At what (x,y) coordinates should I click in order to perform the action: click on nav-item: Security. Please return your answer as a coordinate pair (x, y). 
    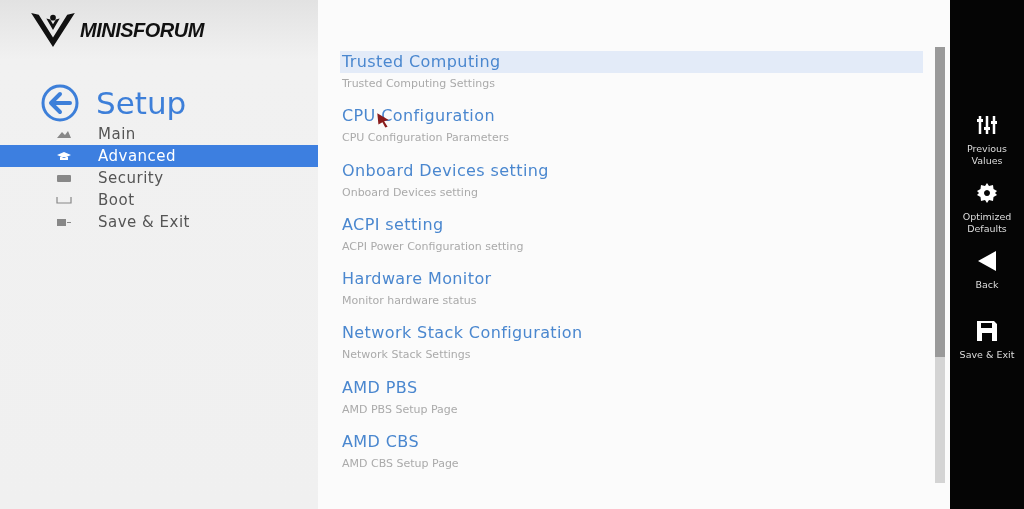
    Looking at the image, I should click on (159, 178).